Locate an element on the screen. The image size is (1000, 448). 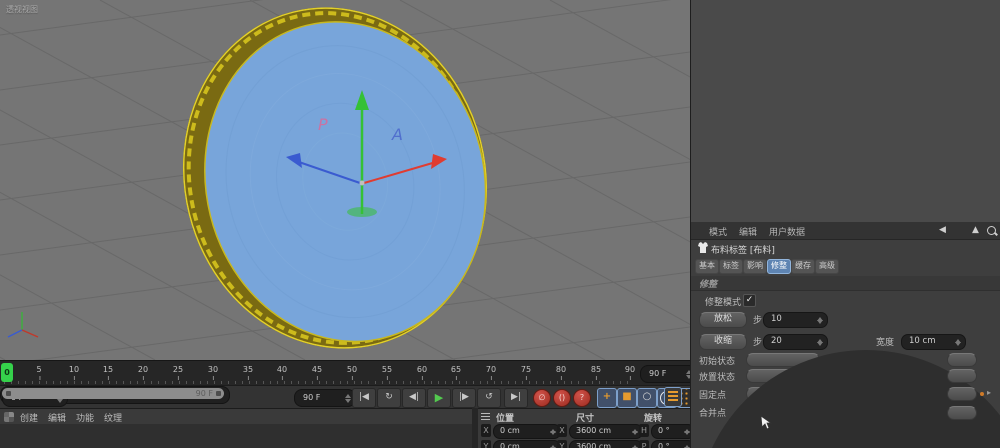
goto-end-button: ▶| is located at coordinates (516, 398).